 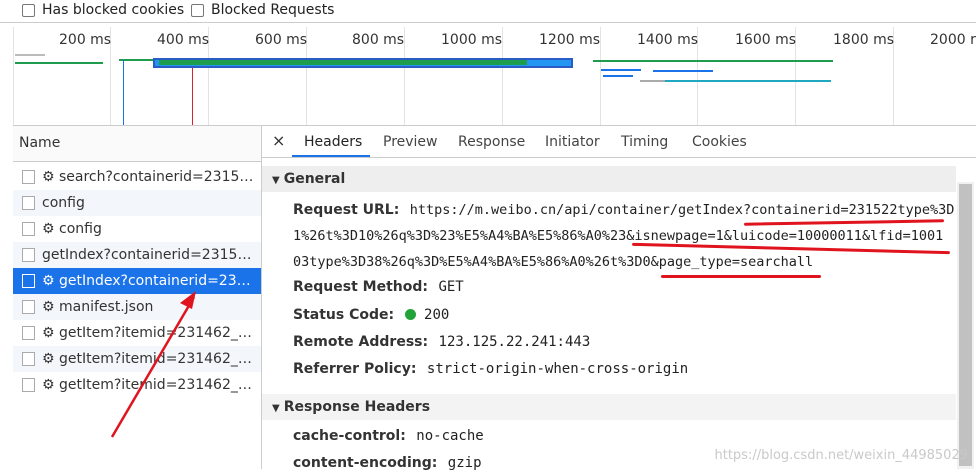 What do you see at coordinates (437, 315) in the screenshot?
I see `status-code-value: 200` at bounding box center [437, 315].